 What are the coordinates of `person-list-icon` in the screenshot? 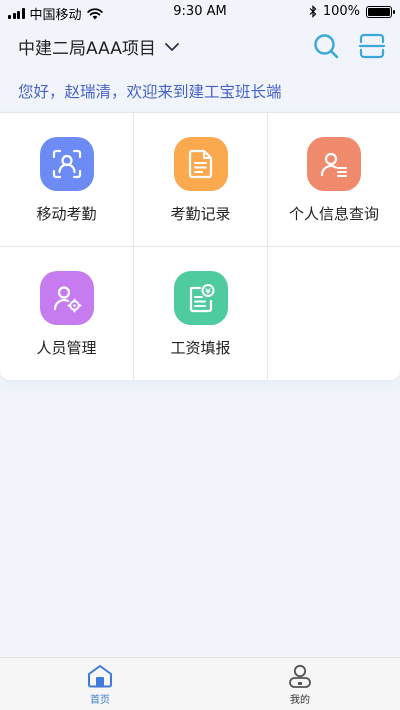 It's located at (334, 164).